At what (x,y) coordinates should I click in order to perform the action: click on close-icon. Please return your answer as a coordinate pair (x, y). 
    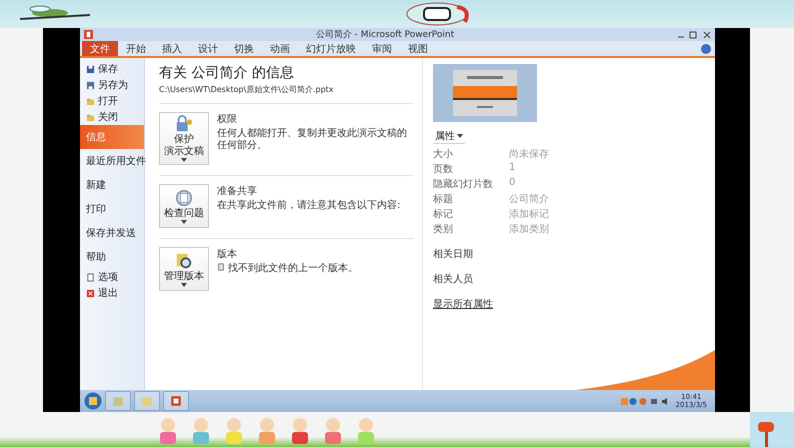
    Looking at the image, I should click on (90, 293).